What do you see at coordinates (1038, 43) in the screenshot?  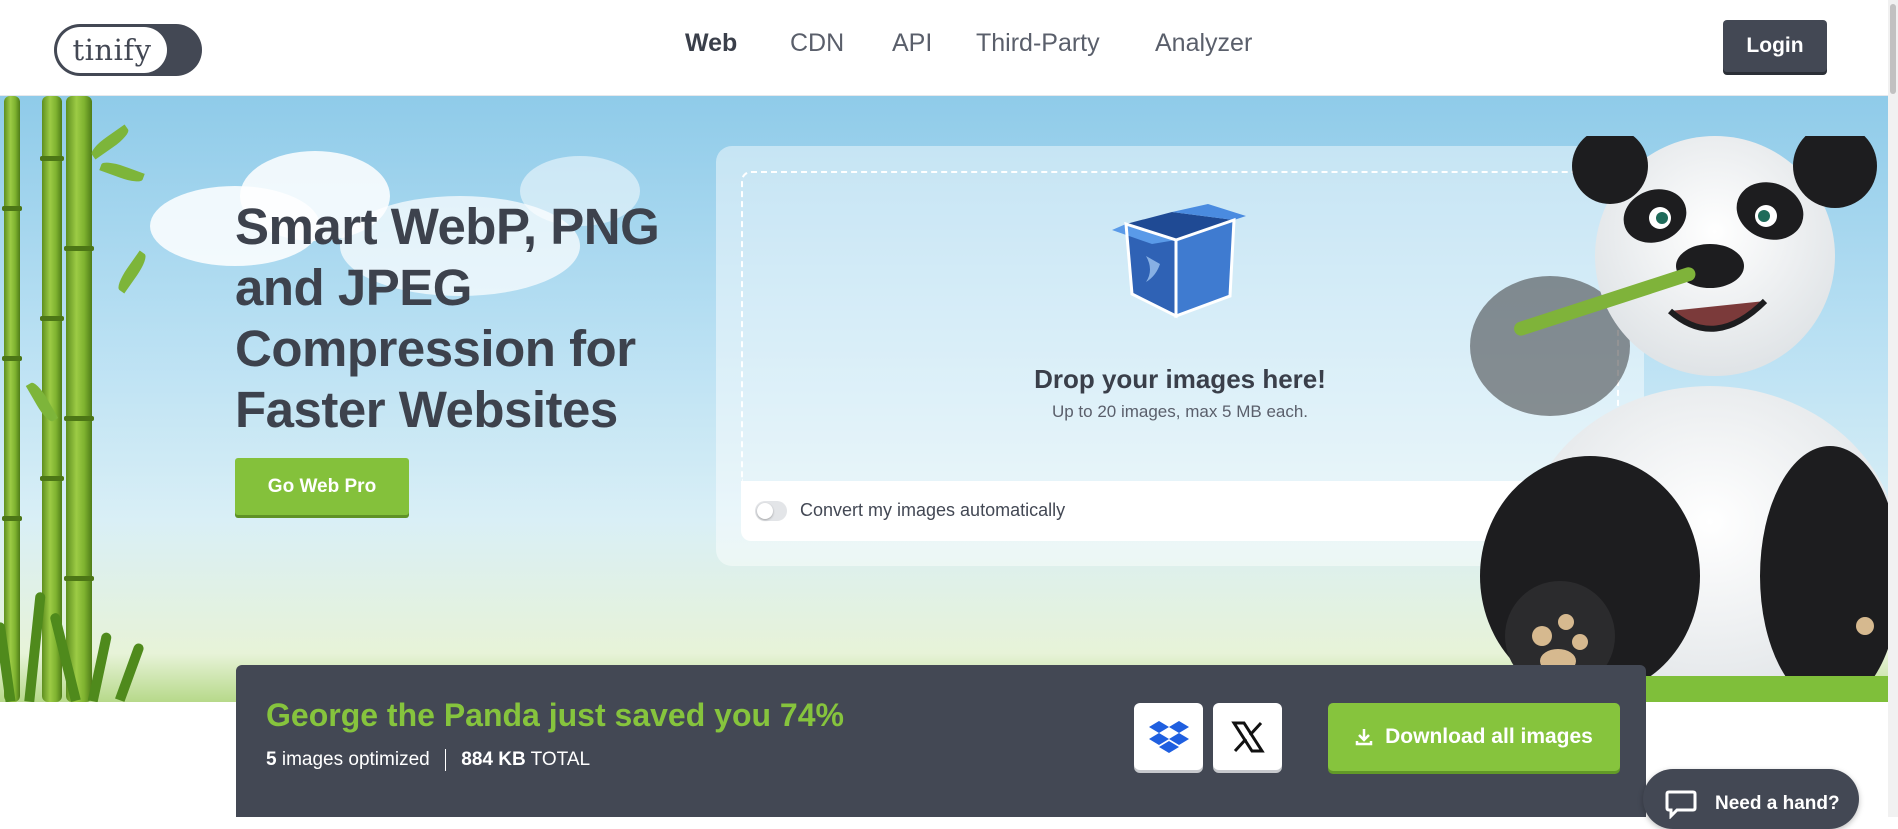 I see `nav-third-party: Third-Party` at bounding box center [1038, 43].